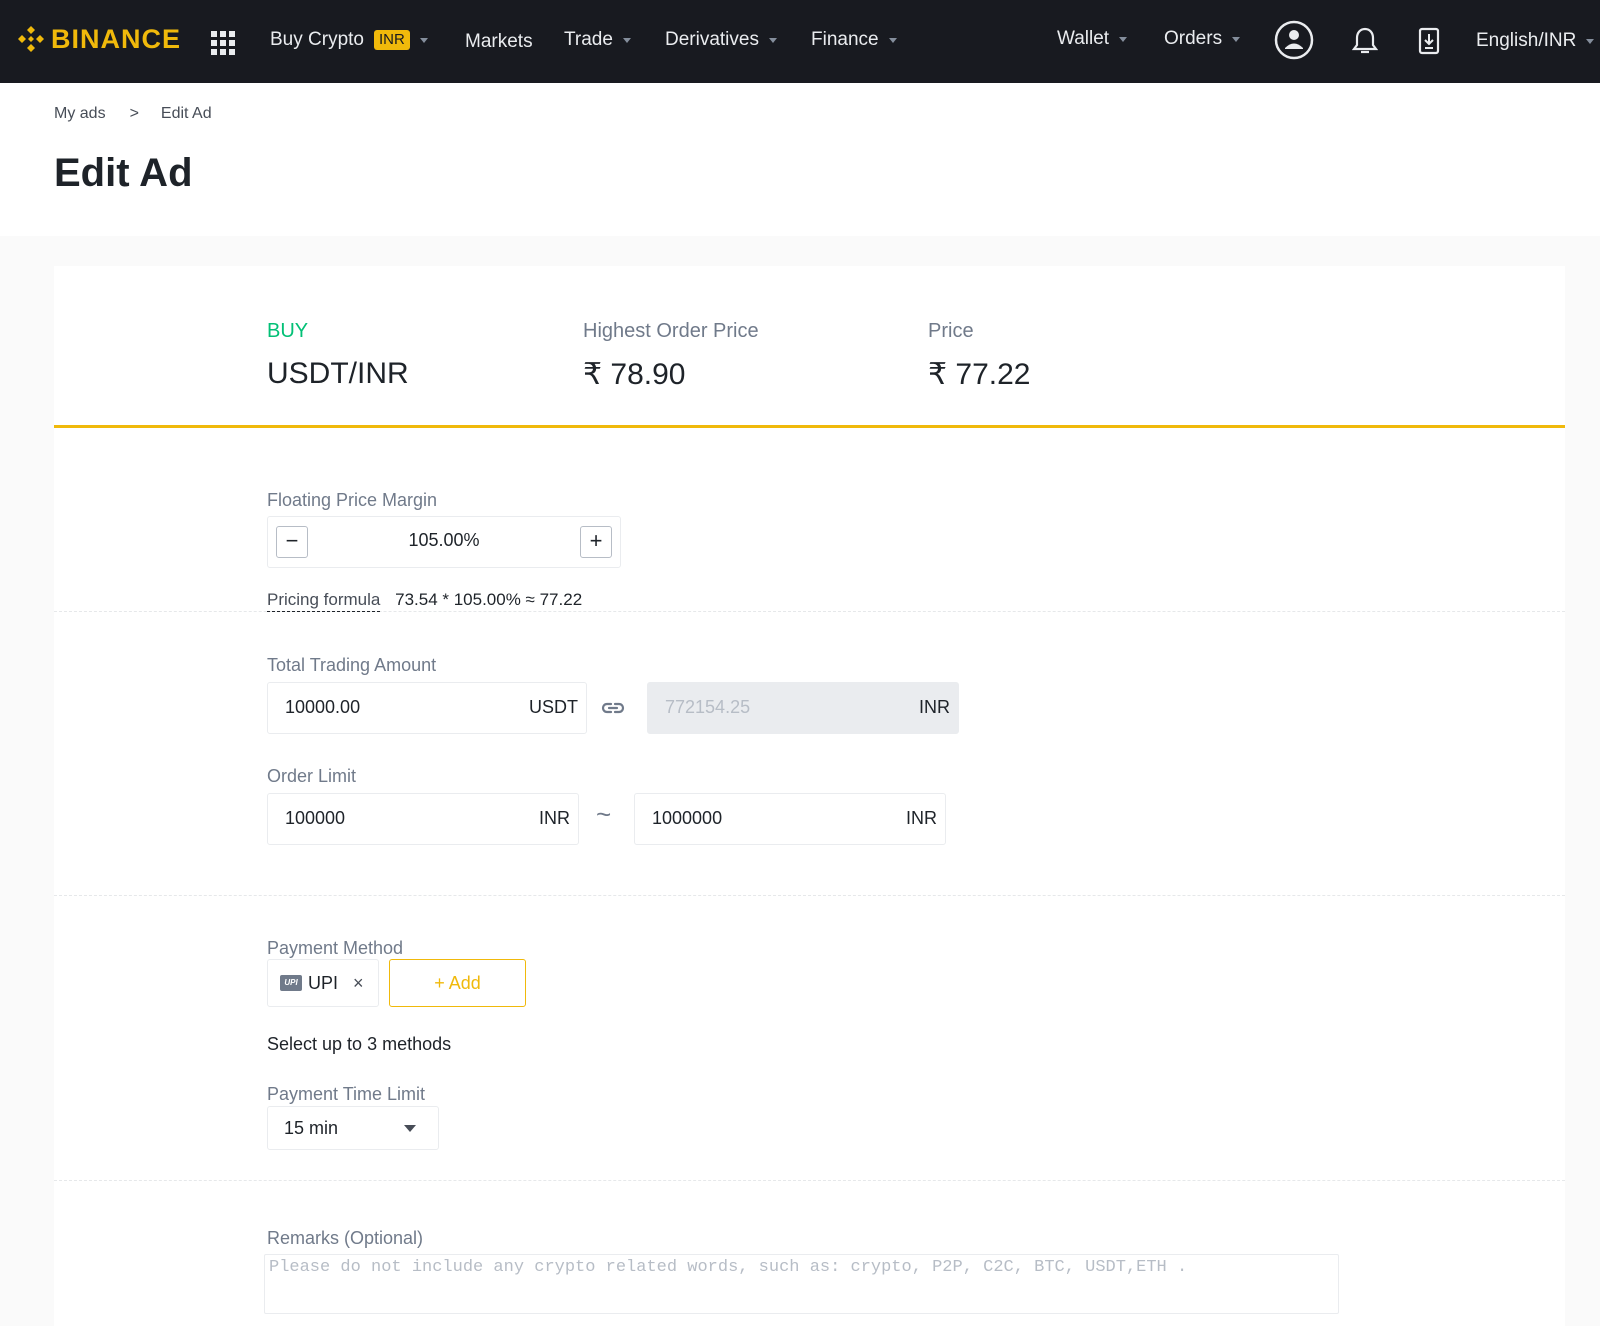 This screenshot has height=1326, width=1600. What do you see at coordinates (979, 356) in the screenshot?
I see `price-block: Price ₹ 77.22` at bounding box center [979, 356].